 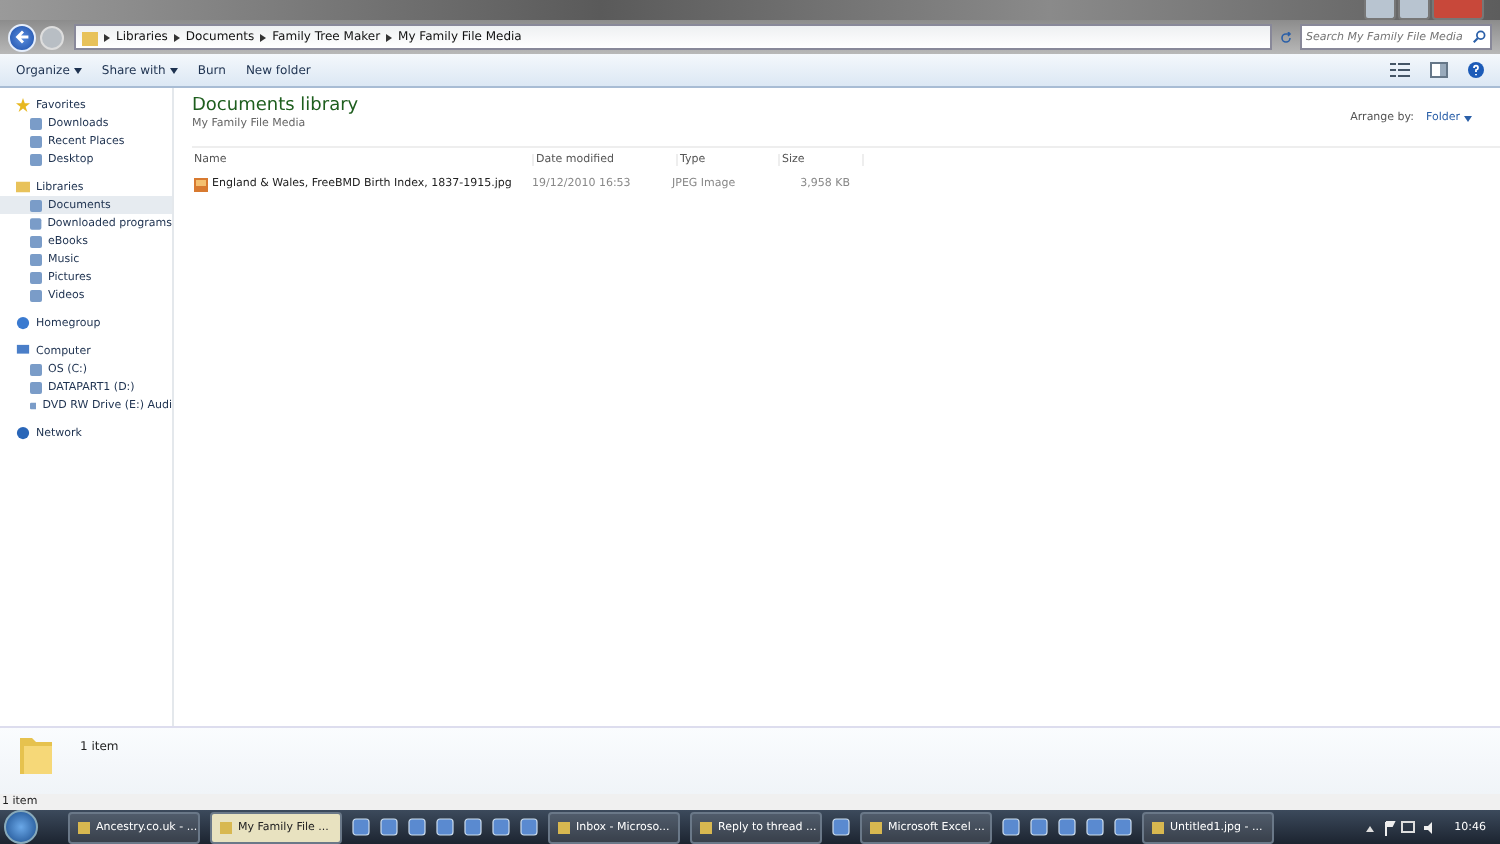 What do you see at coordinates (1414, 10) in the screenshot?
I see `maximize-button` at bounding box center [1414, 10].